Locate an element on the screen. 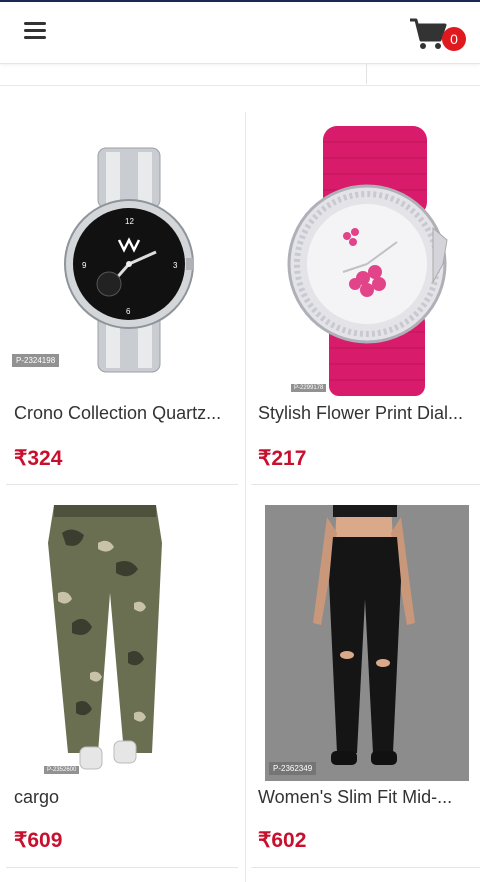 The width and height of the screenshot is (480, 882). svg-text: 3 is located at coordinates (175, 265).